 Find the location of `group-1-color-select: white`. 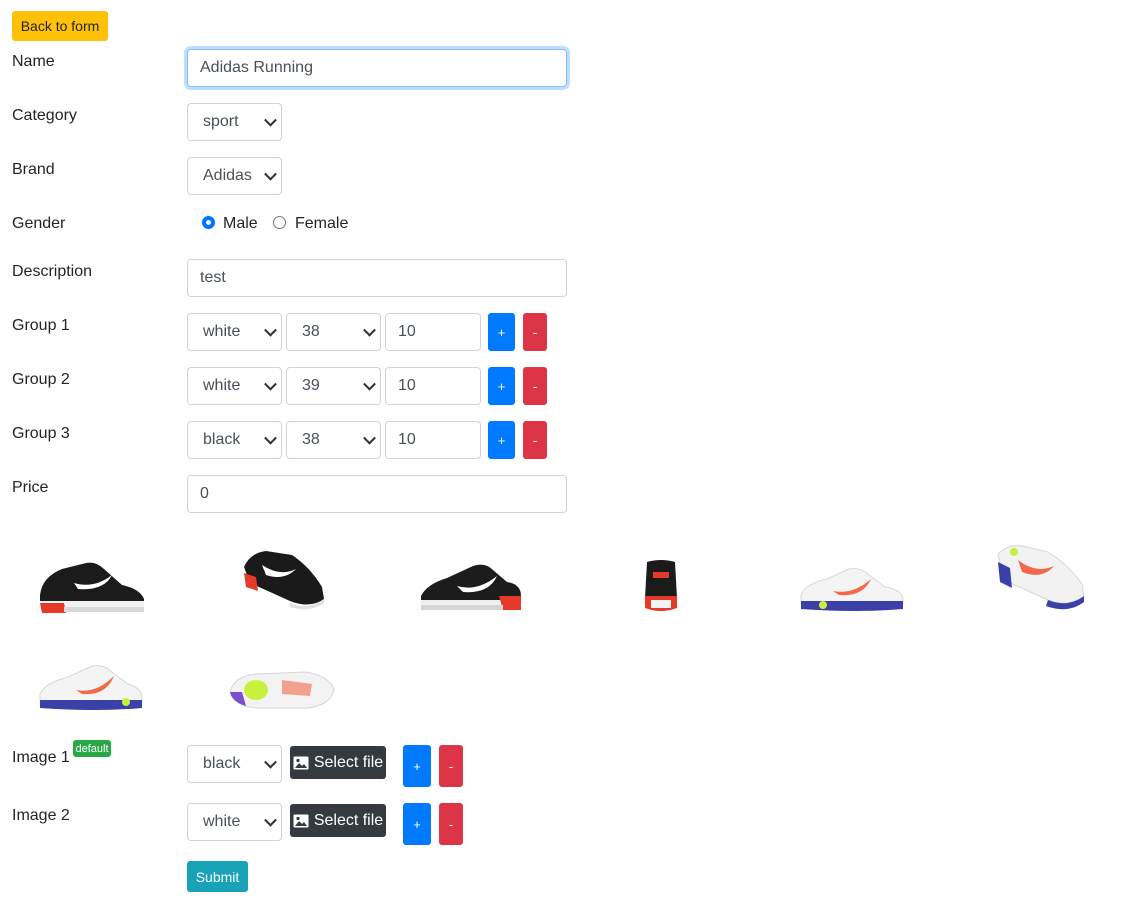

group-1-color-select: white is located at coordinates (234, 332).